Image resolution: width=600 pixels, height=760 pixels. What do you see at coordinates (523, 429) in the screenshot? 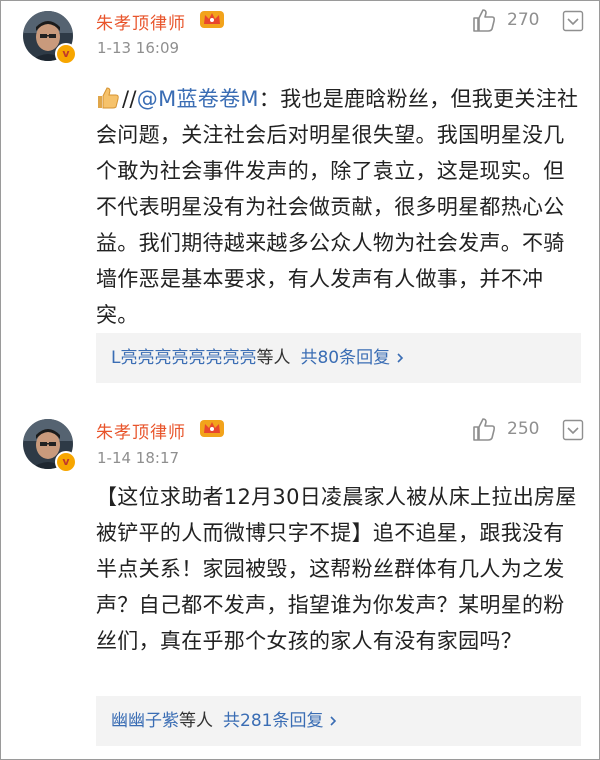
I see `like-count: 250` at bounding box center [523, 429].